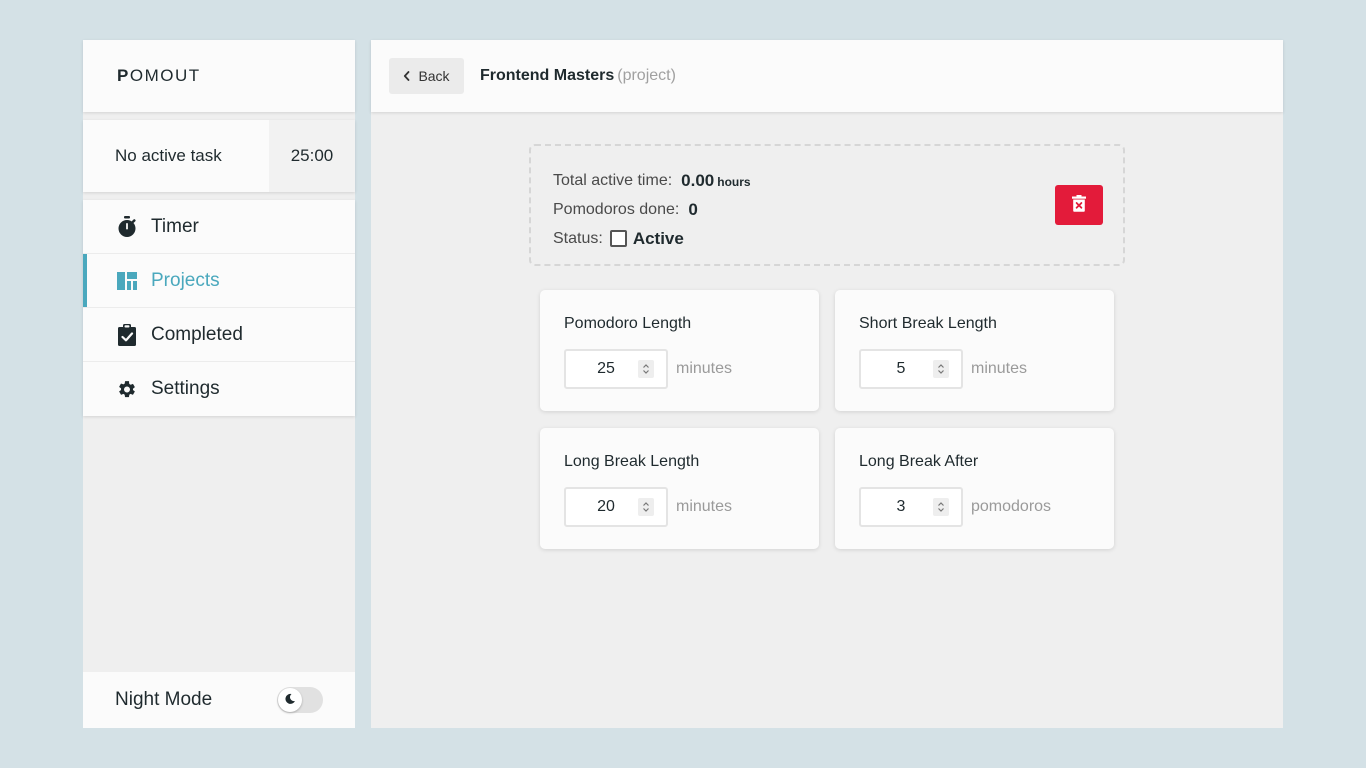  What do you see at coordinates (606, 368) in the screenshot?
I see `input-value: 25` at bounding box center [606, 368].